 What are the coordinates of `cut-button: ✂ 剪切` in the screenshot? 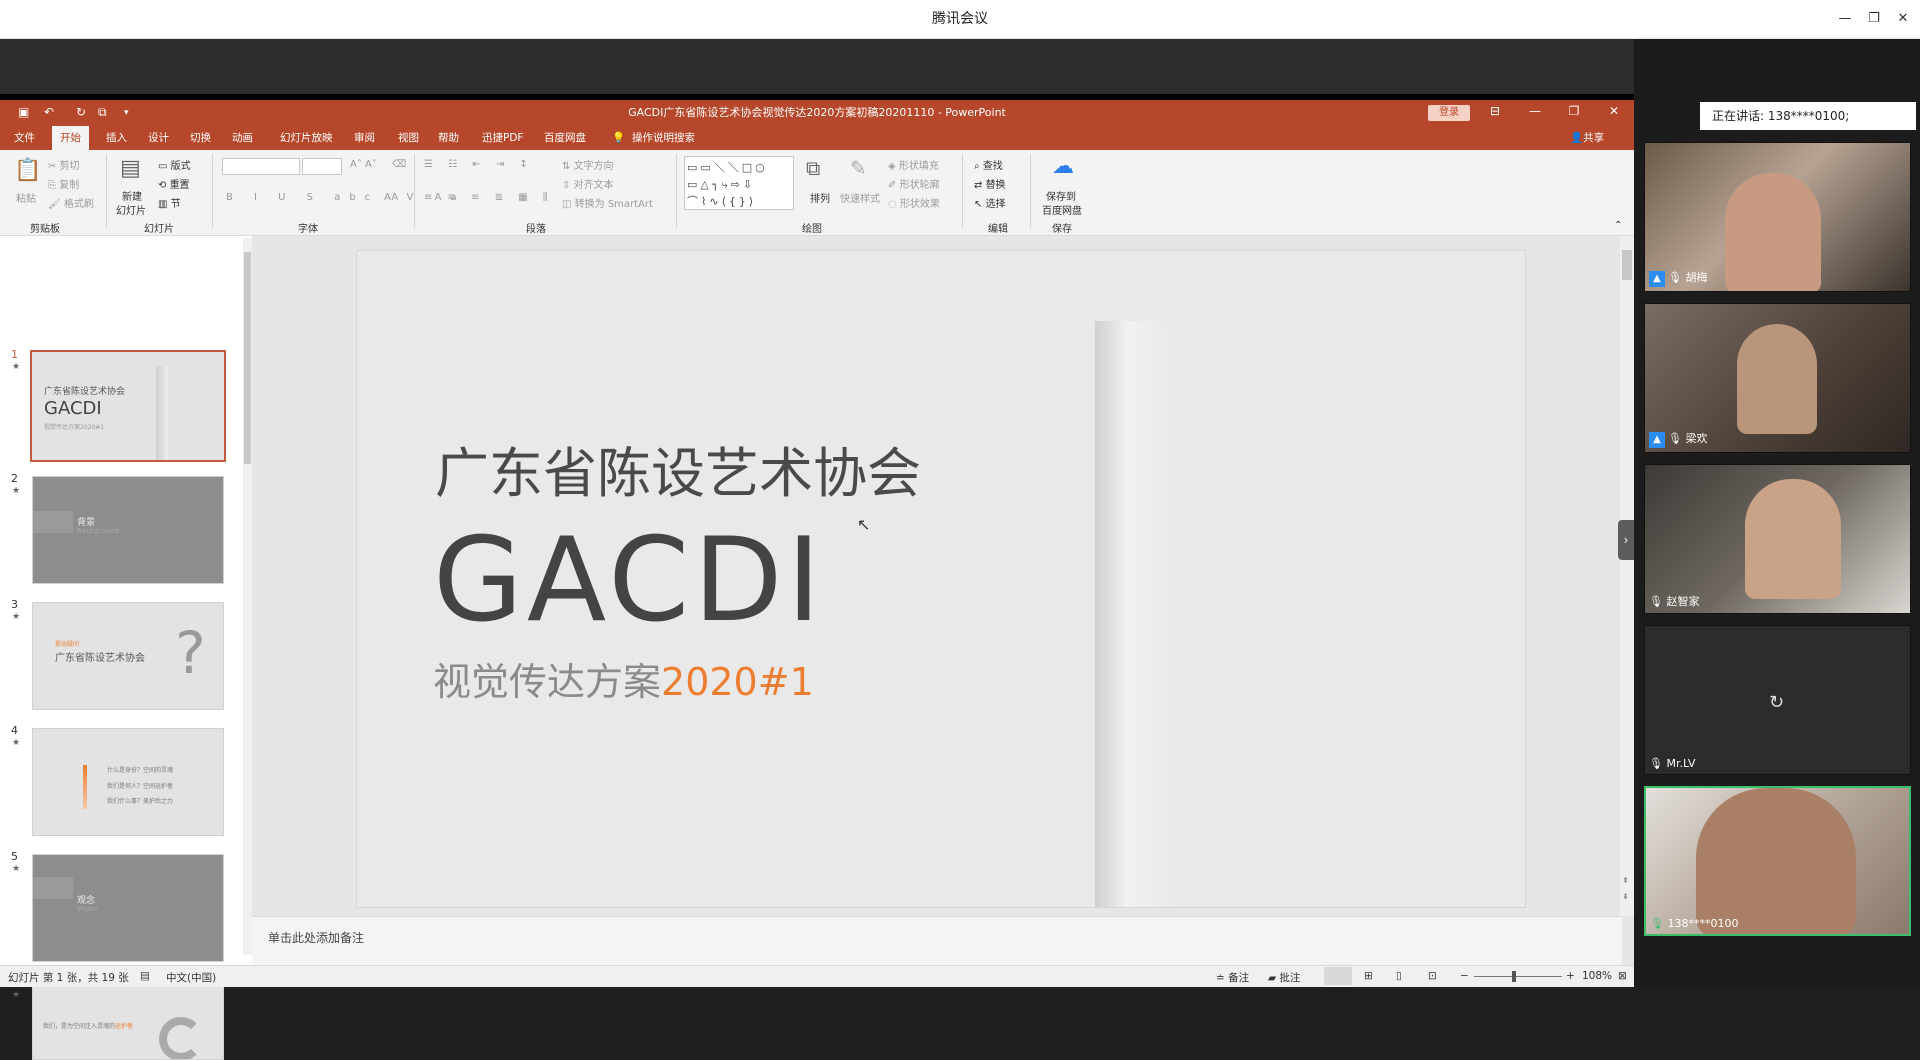 It's located at (64, 164).